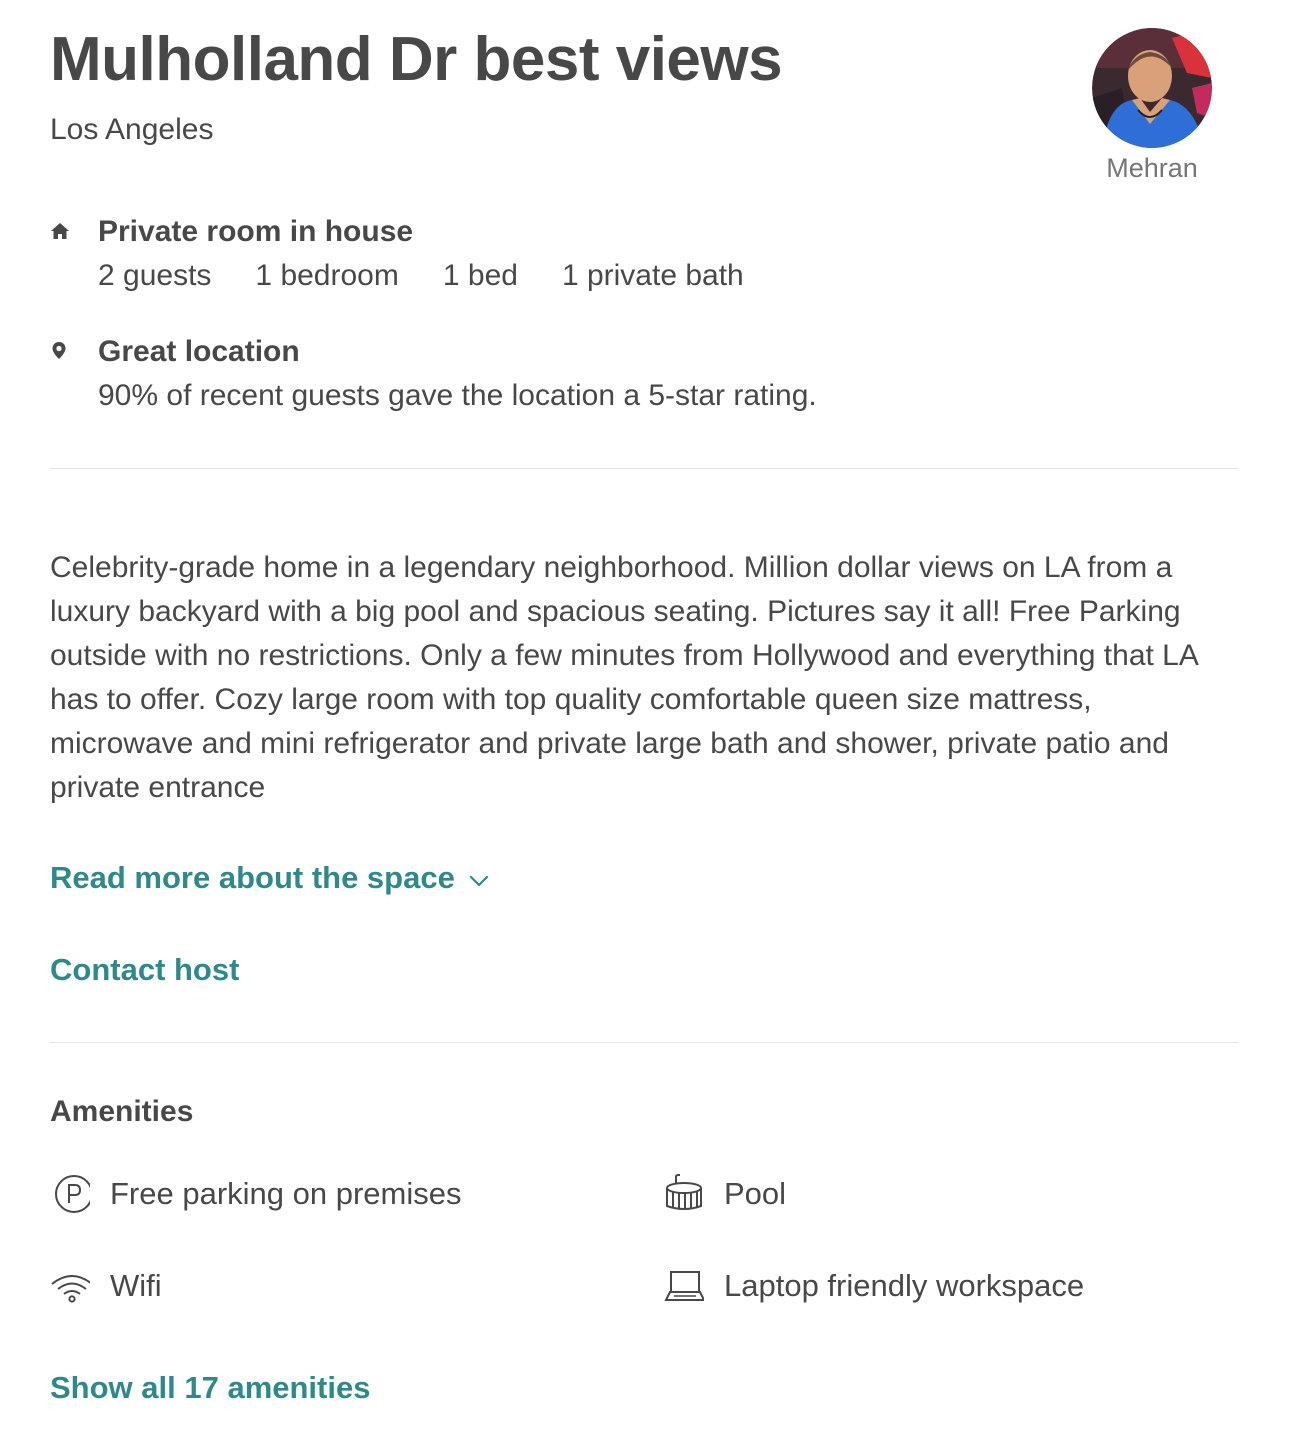 Image resolution: width=1304 pixels, height=1434 pixels. I want to click on host-name: Mehran, so click(1152, 168).